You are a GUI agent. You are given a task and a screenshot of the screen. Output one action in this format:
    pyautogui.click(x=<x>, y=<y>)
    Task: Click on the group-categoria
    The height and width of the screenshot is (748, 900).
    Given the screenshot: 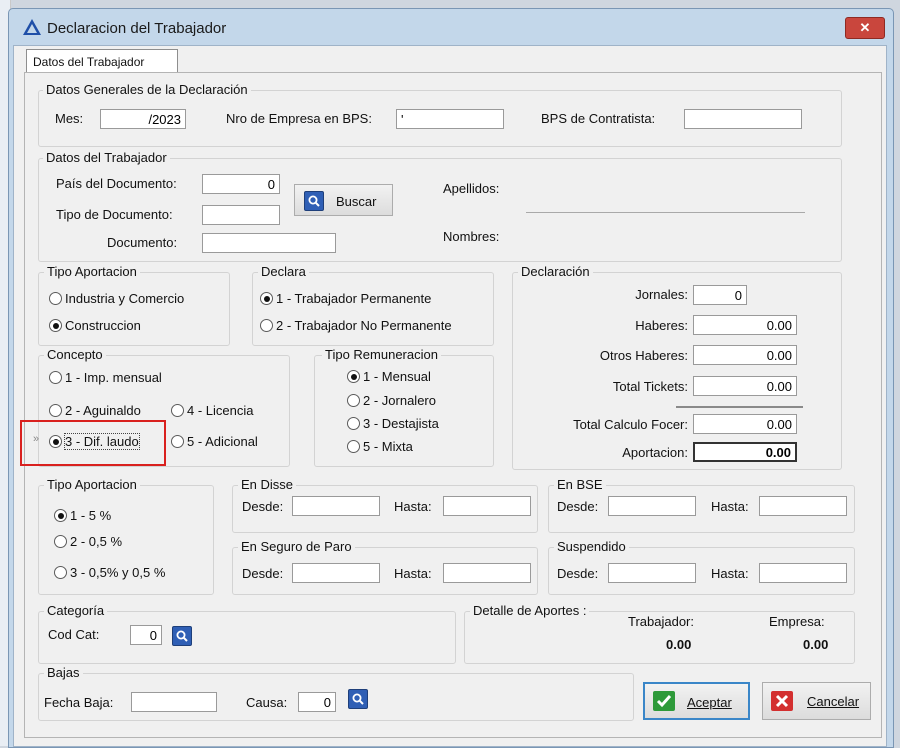 What is the action you would take?
    pyautogui.click(x=247, y=637)
    